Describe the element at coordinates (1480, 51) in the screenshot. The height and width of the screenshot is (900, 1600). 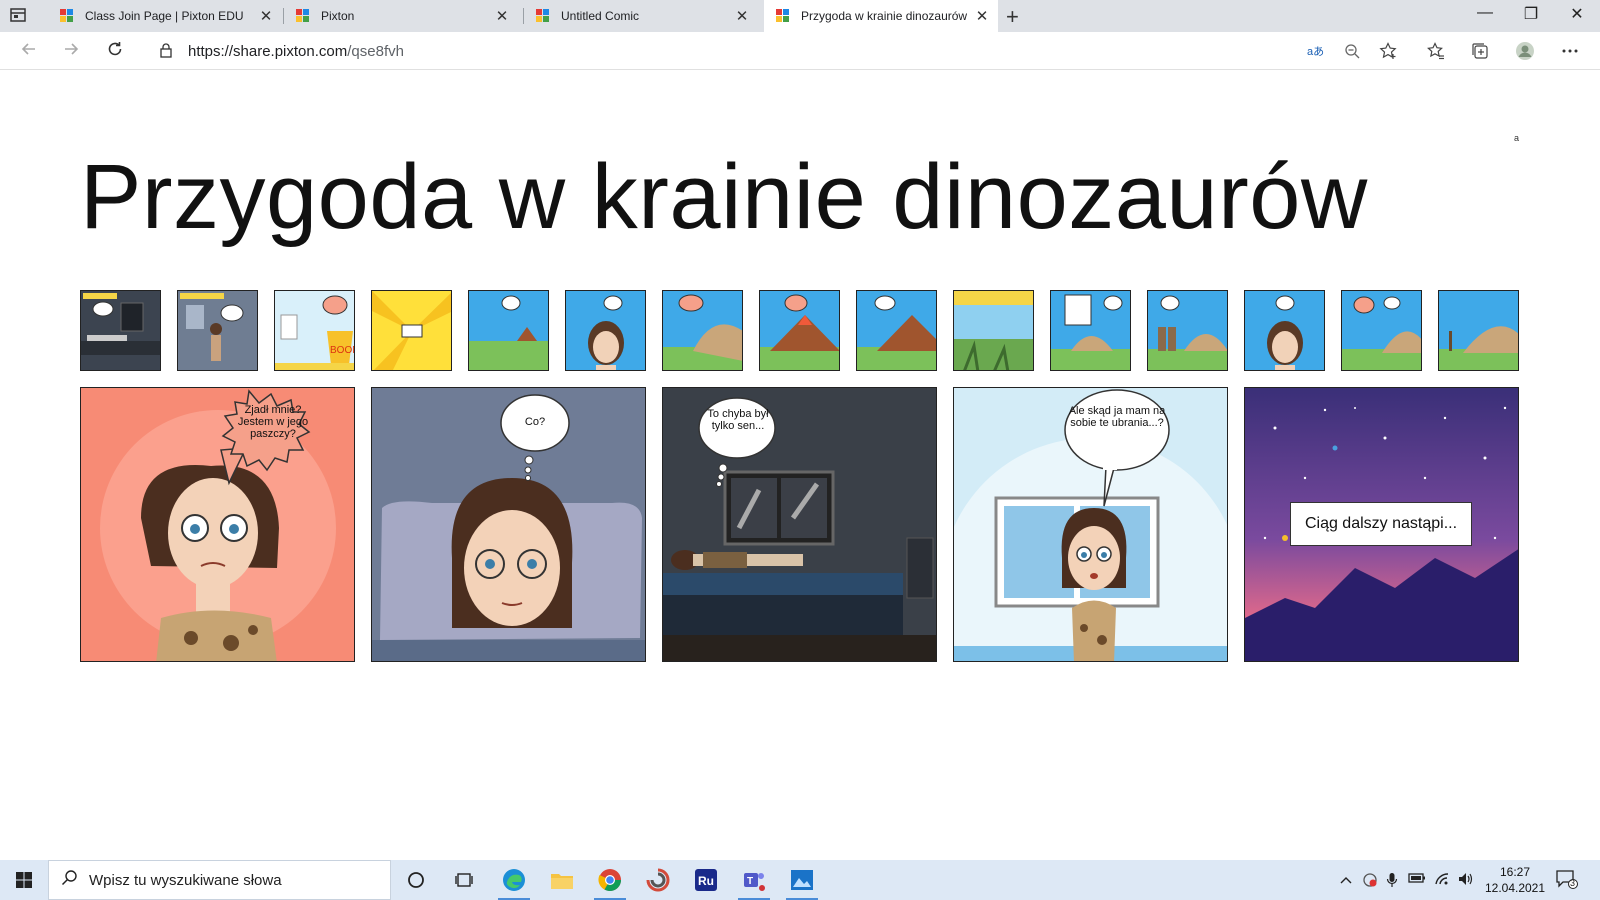
I see `collections-icon` at that location.